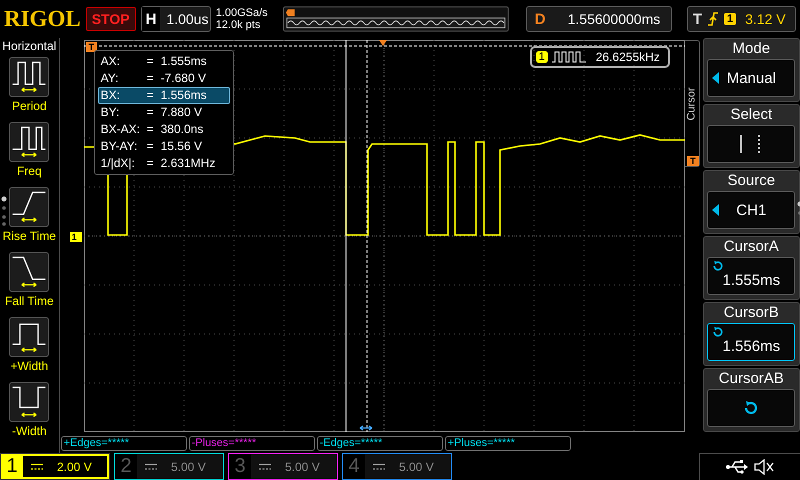  Describe the element at coordinates (151, 19) in the screenshot. I see `timebase-label: H` at that location.